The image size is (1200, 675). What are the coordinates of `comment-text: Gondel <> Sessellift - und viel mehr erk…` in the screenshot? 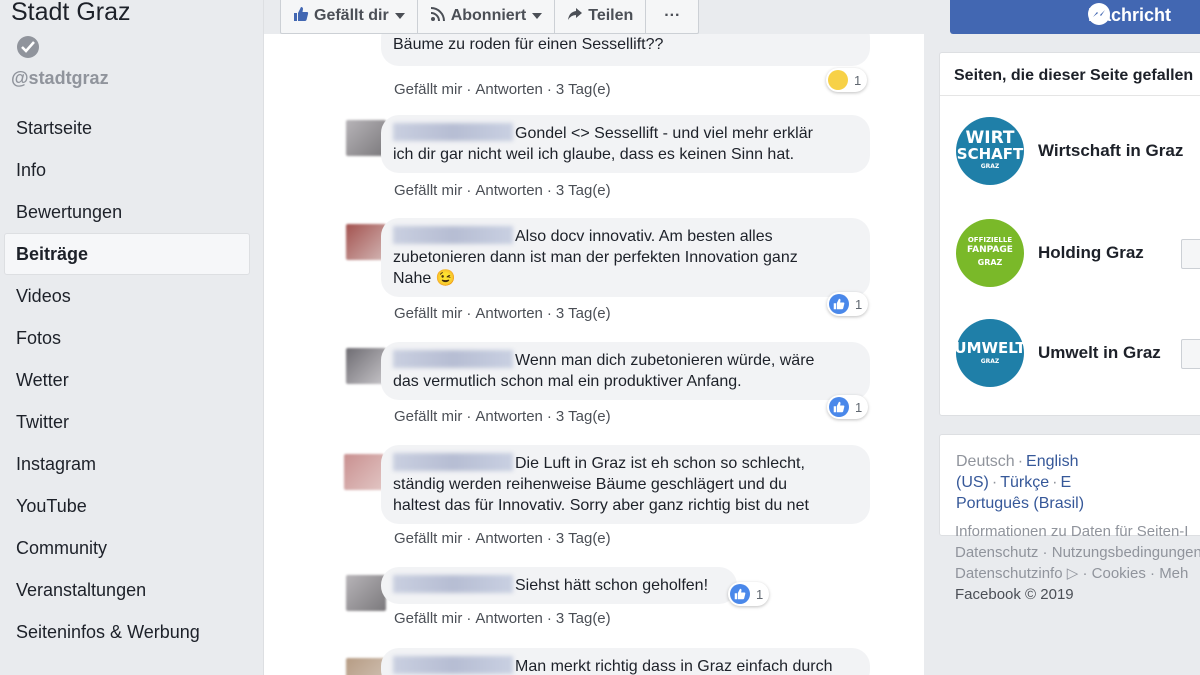 It's located at (664, 133).